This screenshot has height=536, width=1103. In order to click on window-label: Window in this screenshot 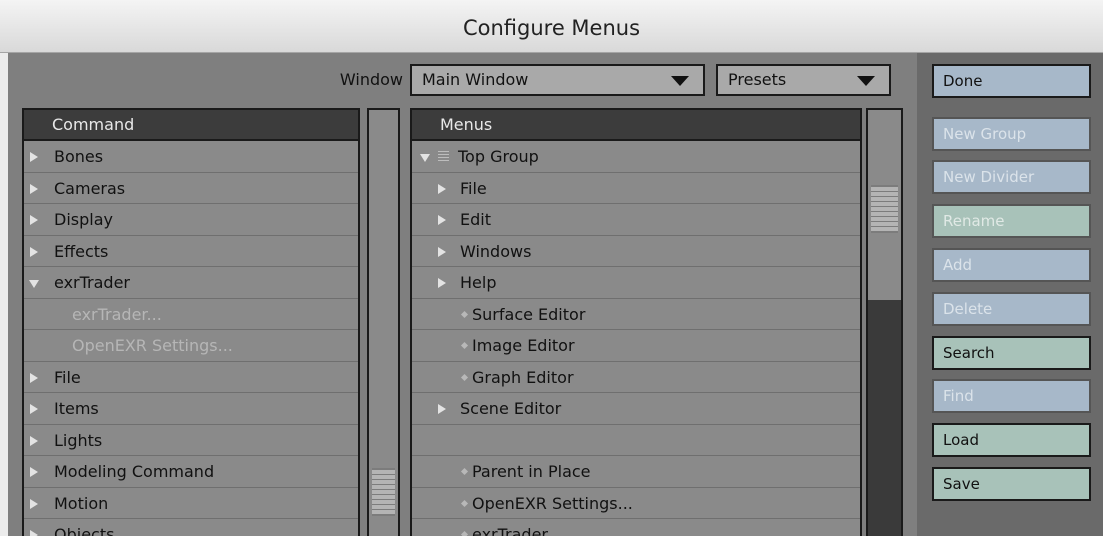, I will do `click(371, 79)`.